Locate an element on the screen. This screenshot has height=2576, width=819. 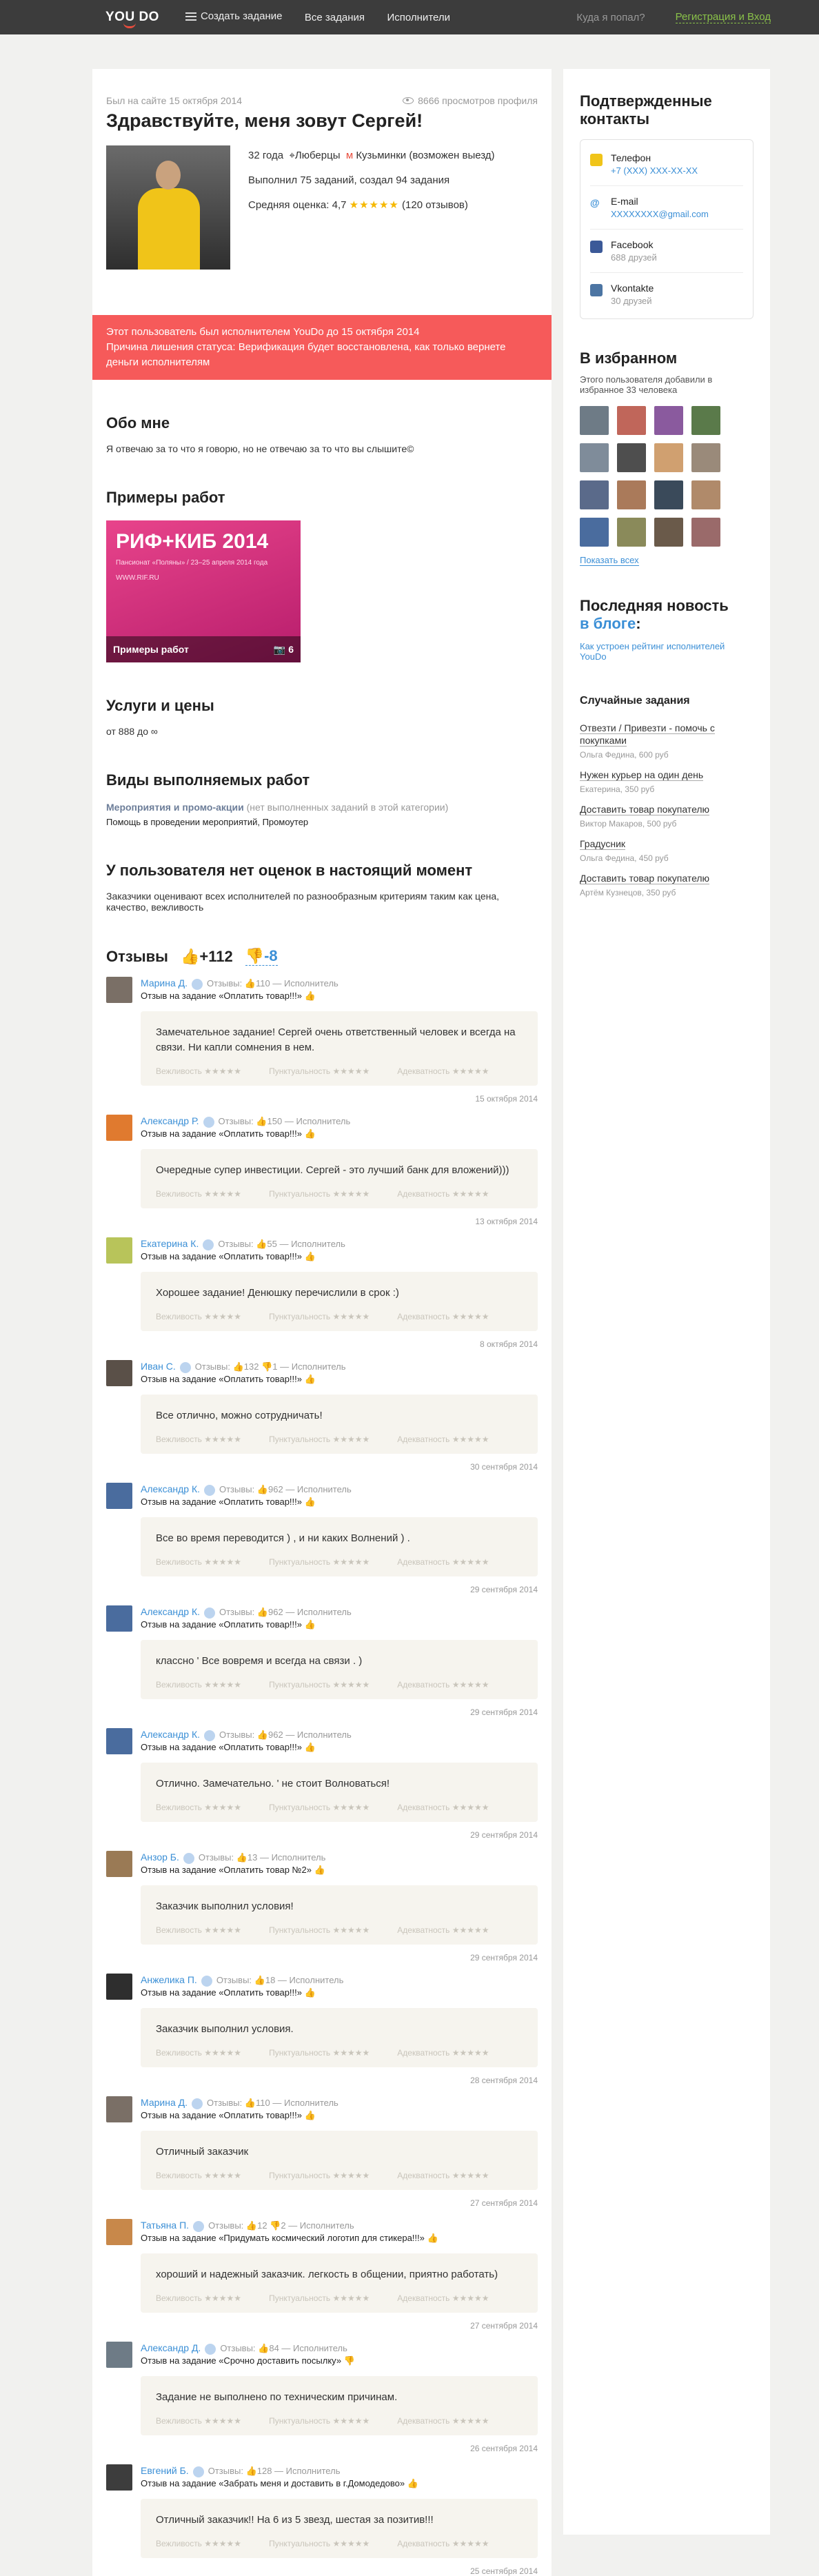
page-title: Здравствуйте, меня зовут Сергей! is located at coordinates (264, 120).